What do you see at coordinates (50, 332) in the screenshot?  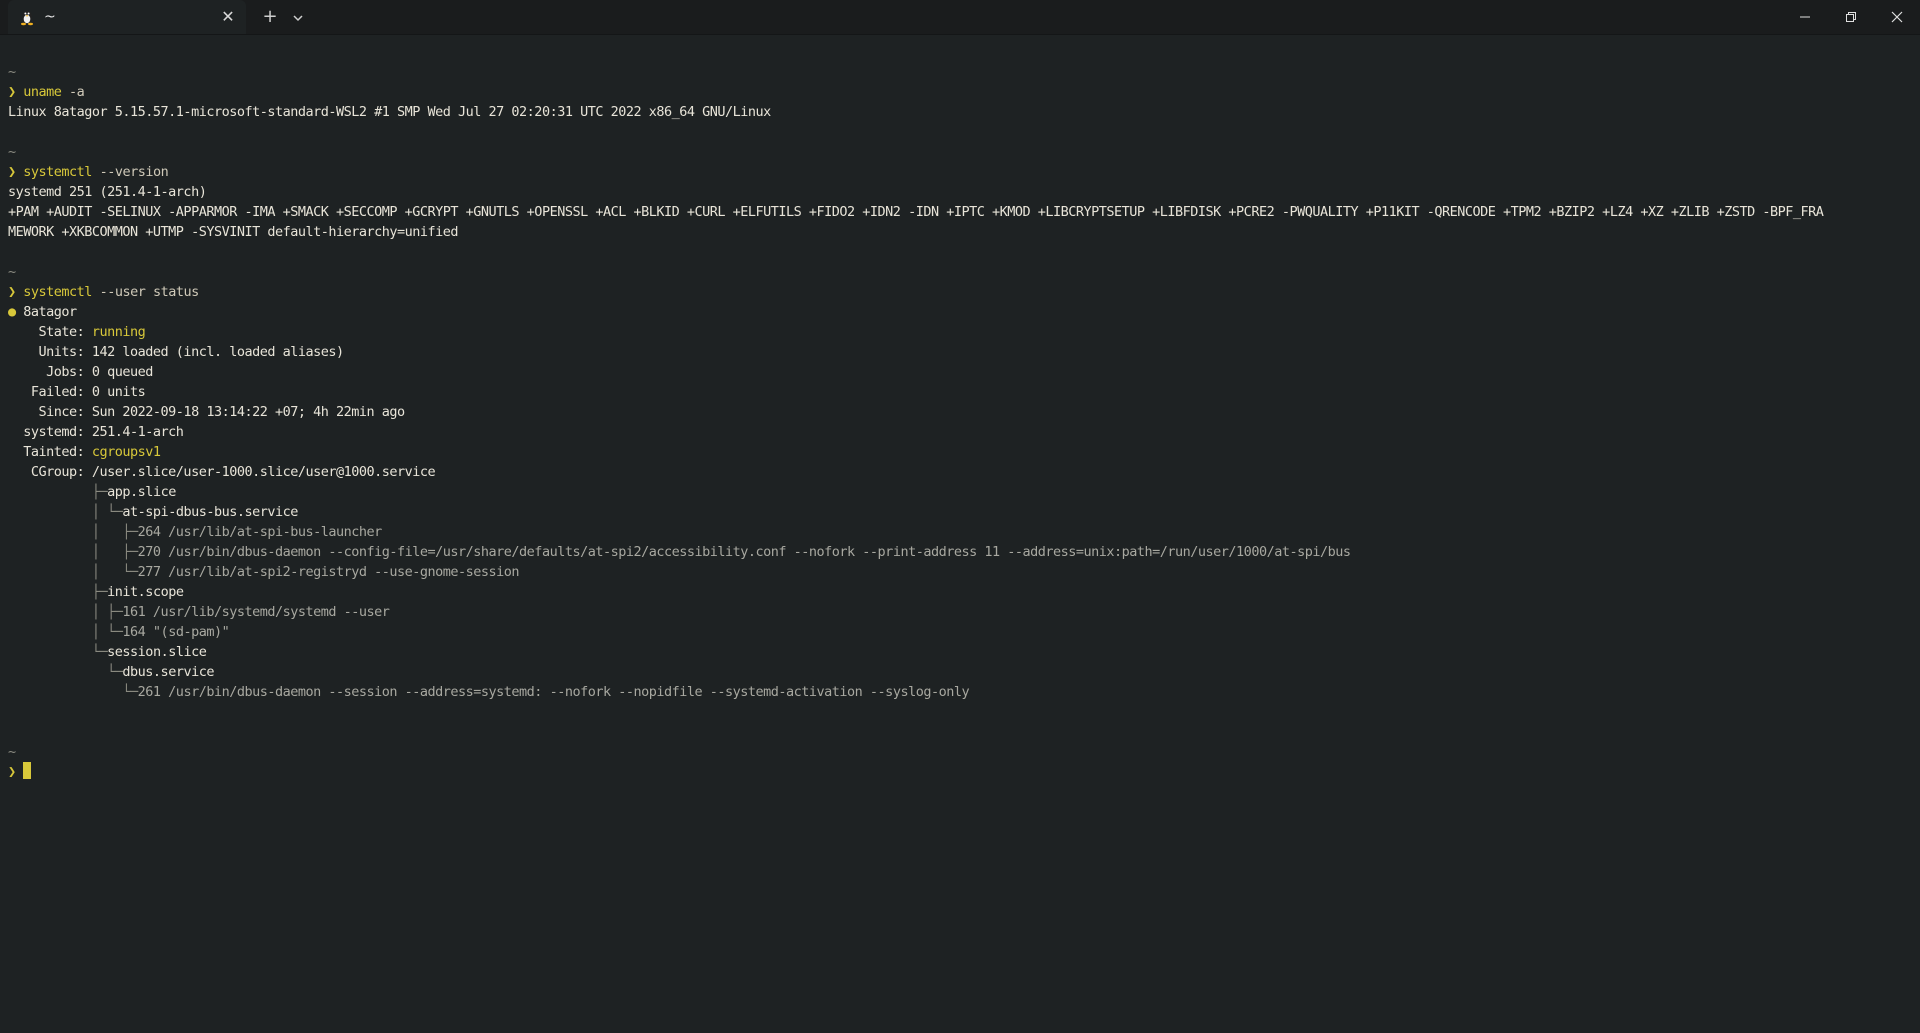 I see `state-label: State:` at bounding box center [50, 332].